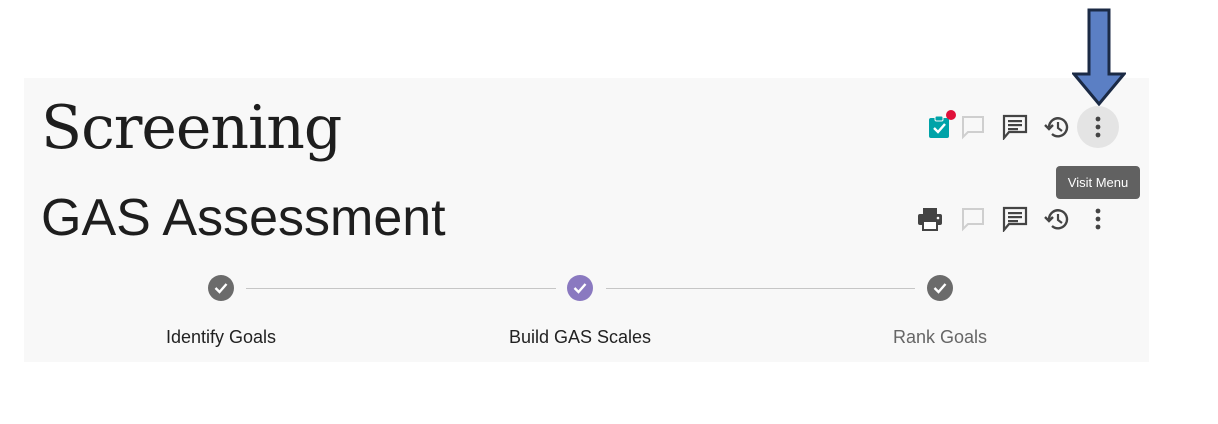 The height and width of the screenshot is (424, 1218). What do you see at coordinates (939, 127) in the screenshot?
I see `assignment-check-icon` at bounding box center [939, 127].